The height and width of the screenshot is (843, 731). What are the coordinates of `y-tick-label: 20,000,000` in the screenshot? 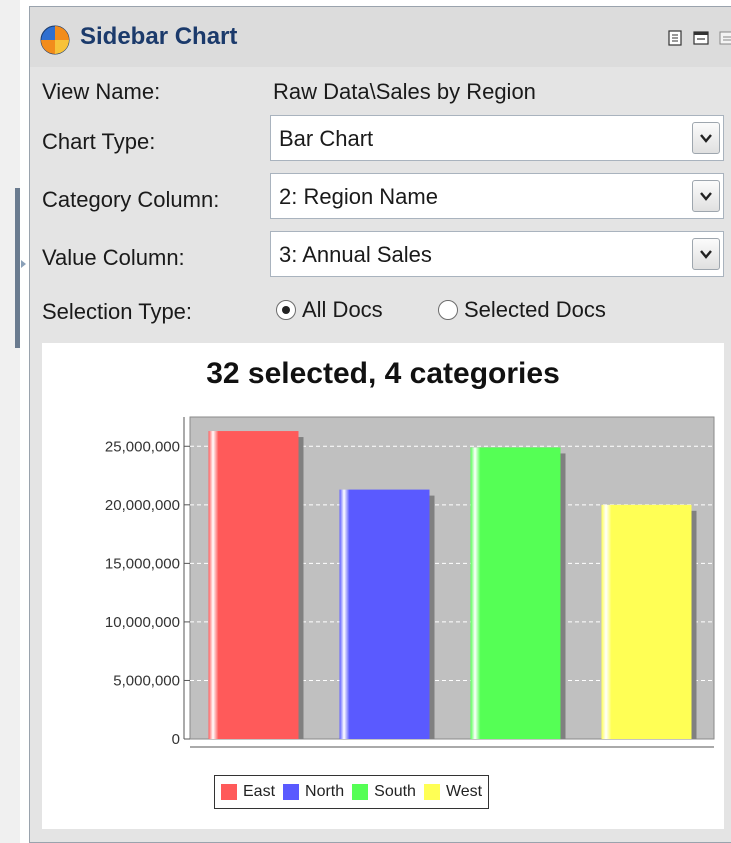 It's located at (142, 505).